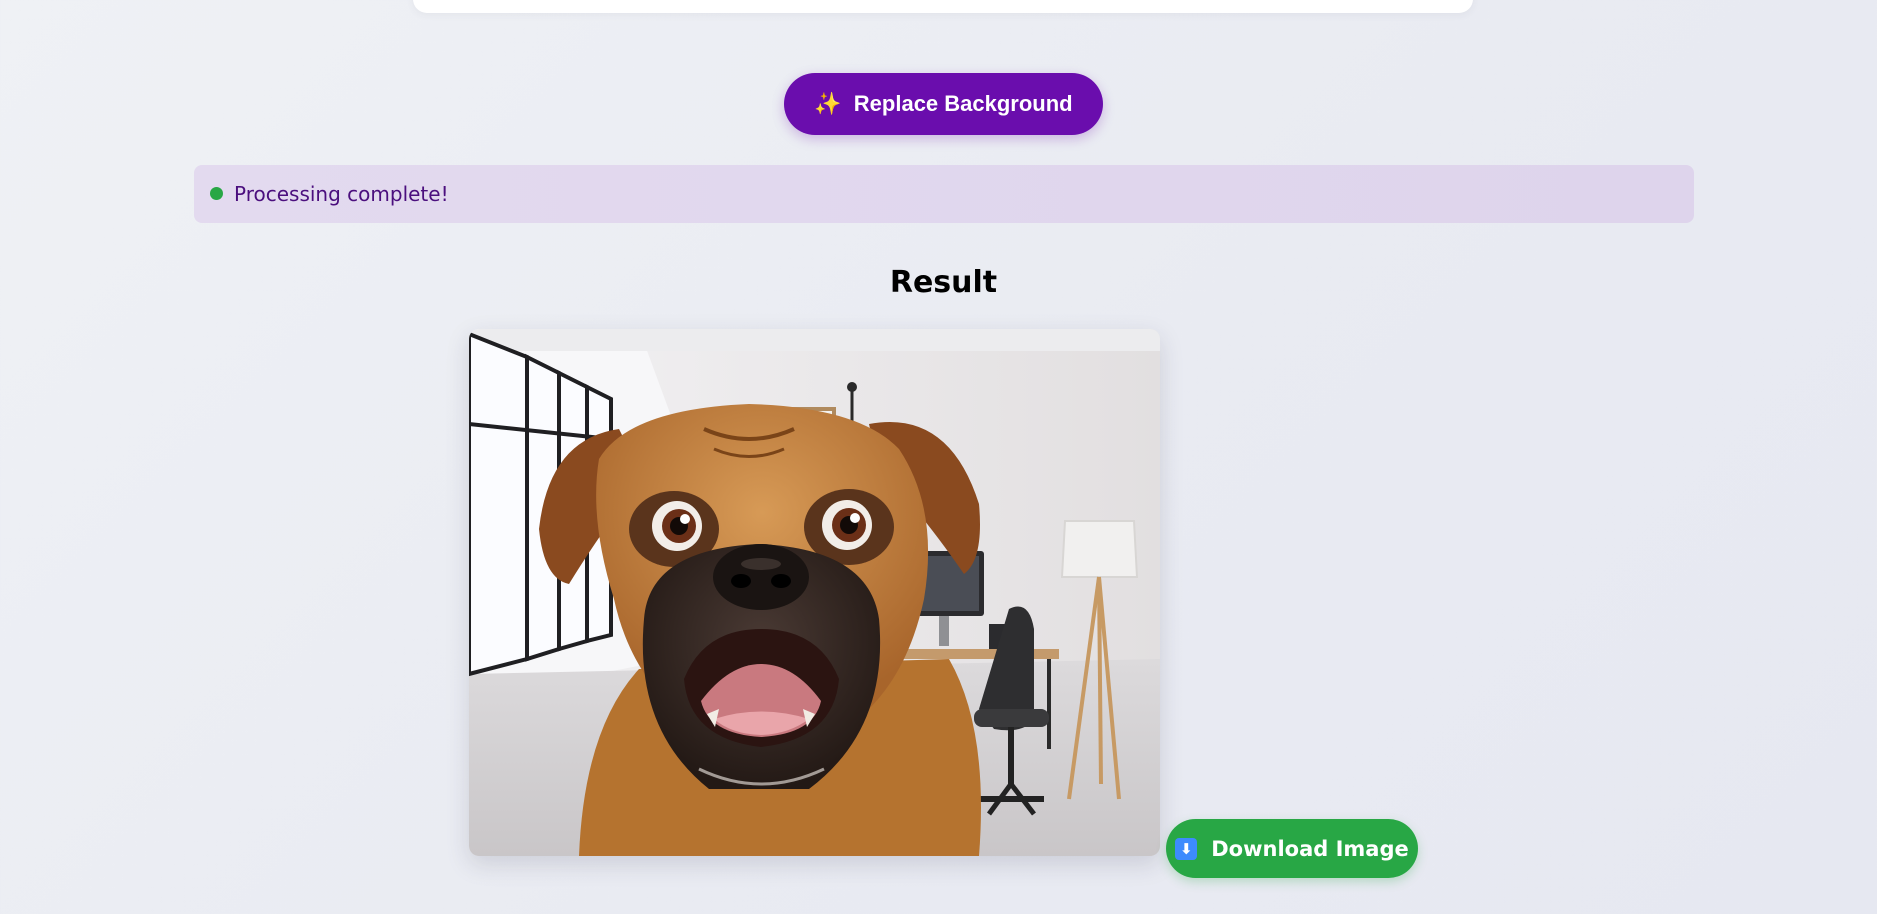 The image size is (1877, 914). What do you see at coordinates (828, 103) in the screenshot?
I see `sparkles-icon: ✨` at bounding box center [828, 103].